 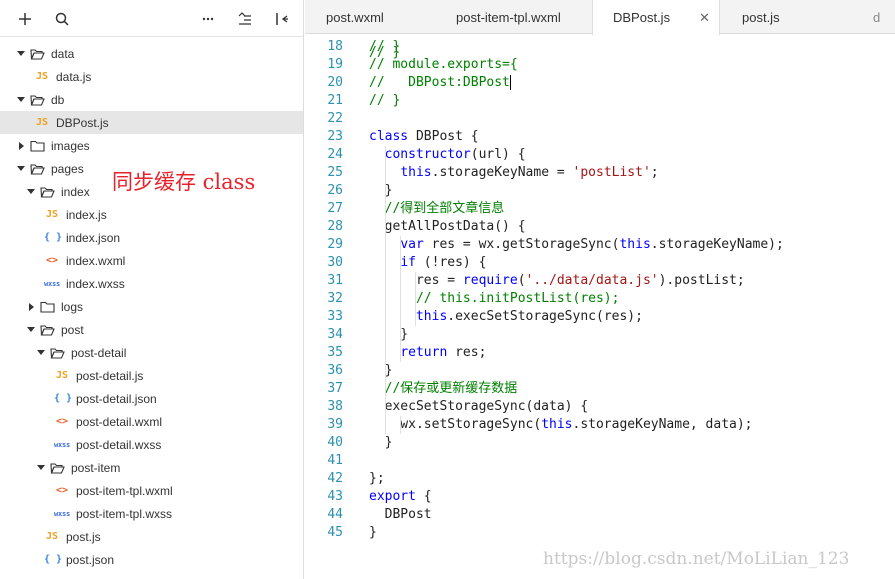 I want to click on line-number: 26, so click(x=335, y=190).